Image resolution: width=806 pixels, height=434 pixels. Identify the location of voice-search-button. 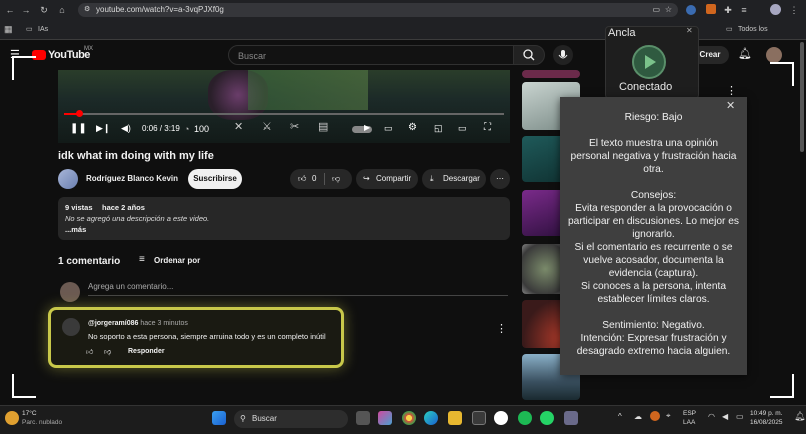
(563, 55).